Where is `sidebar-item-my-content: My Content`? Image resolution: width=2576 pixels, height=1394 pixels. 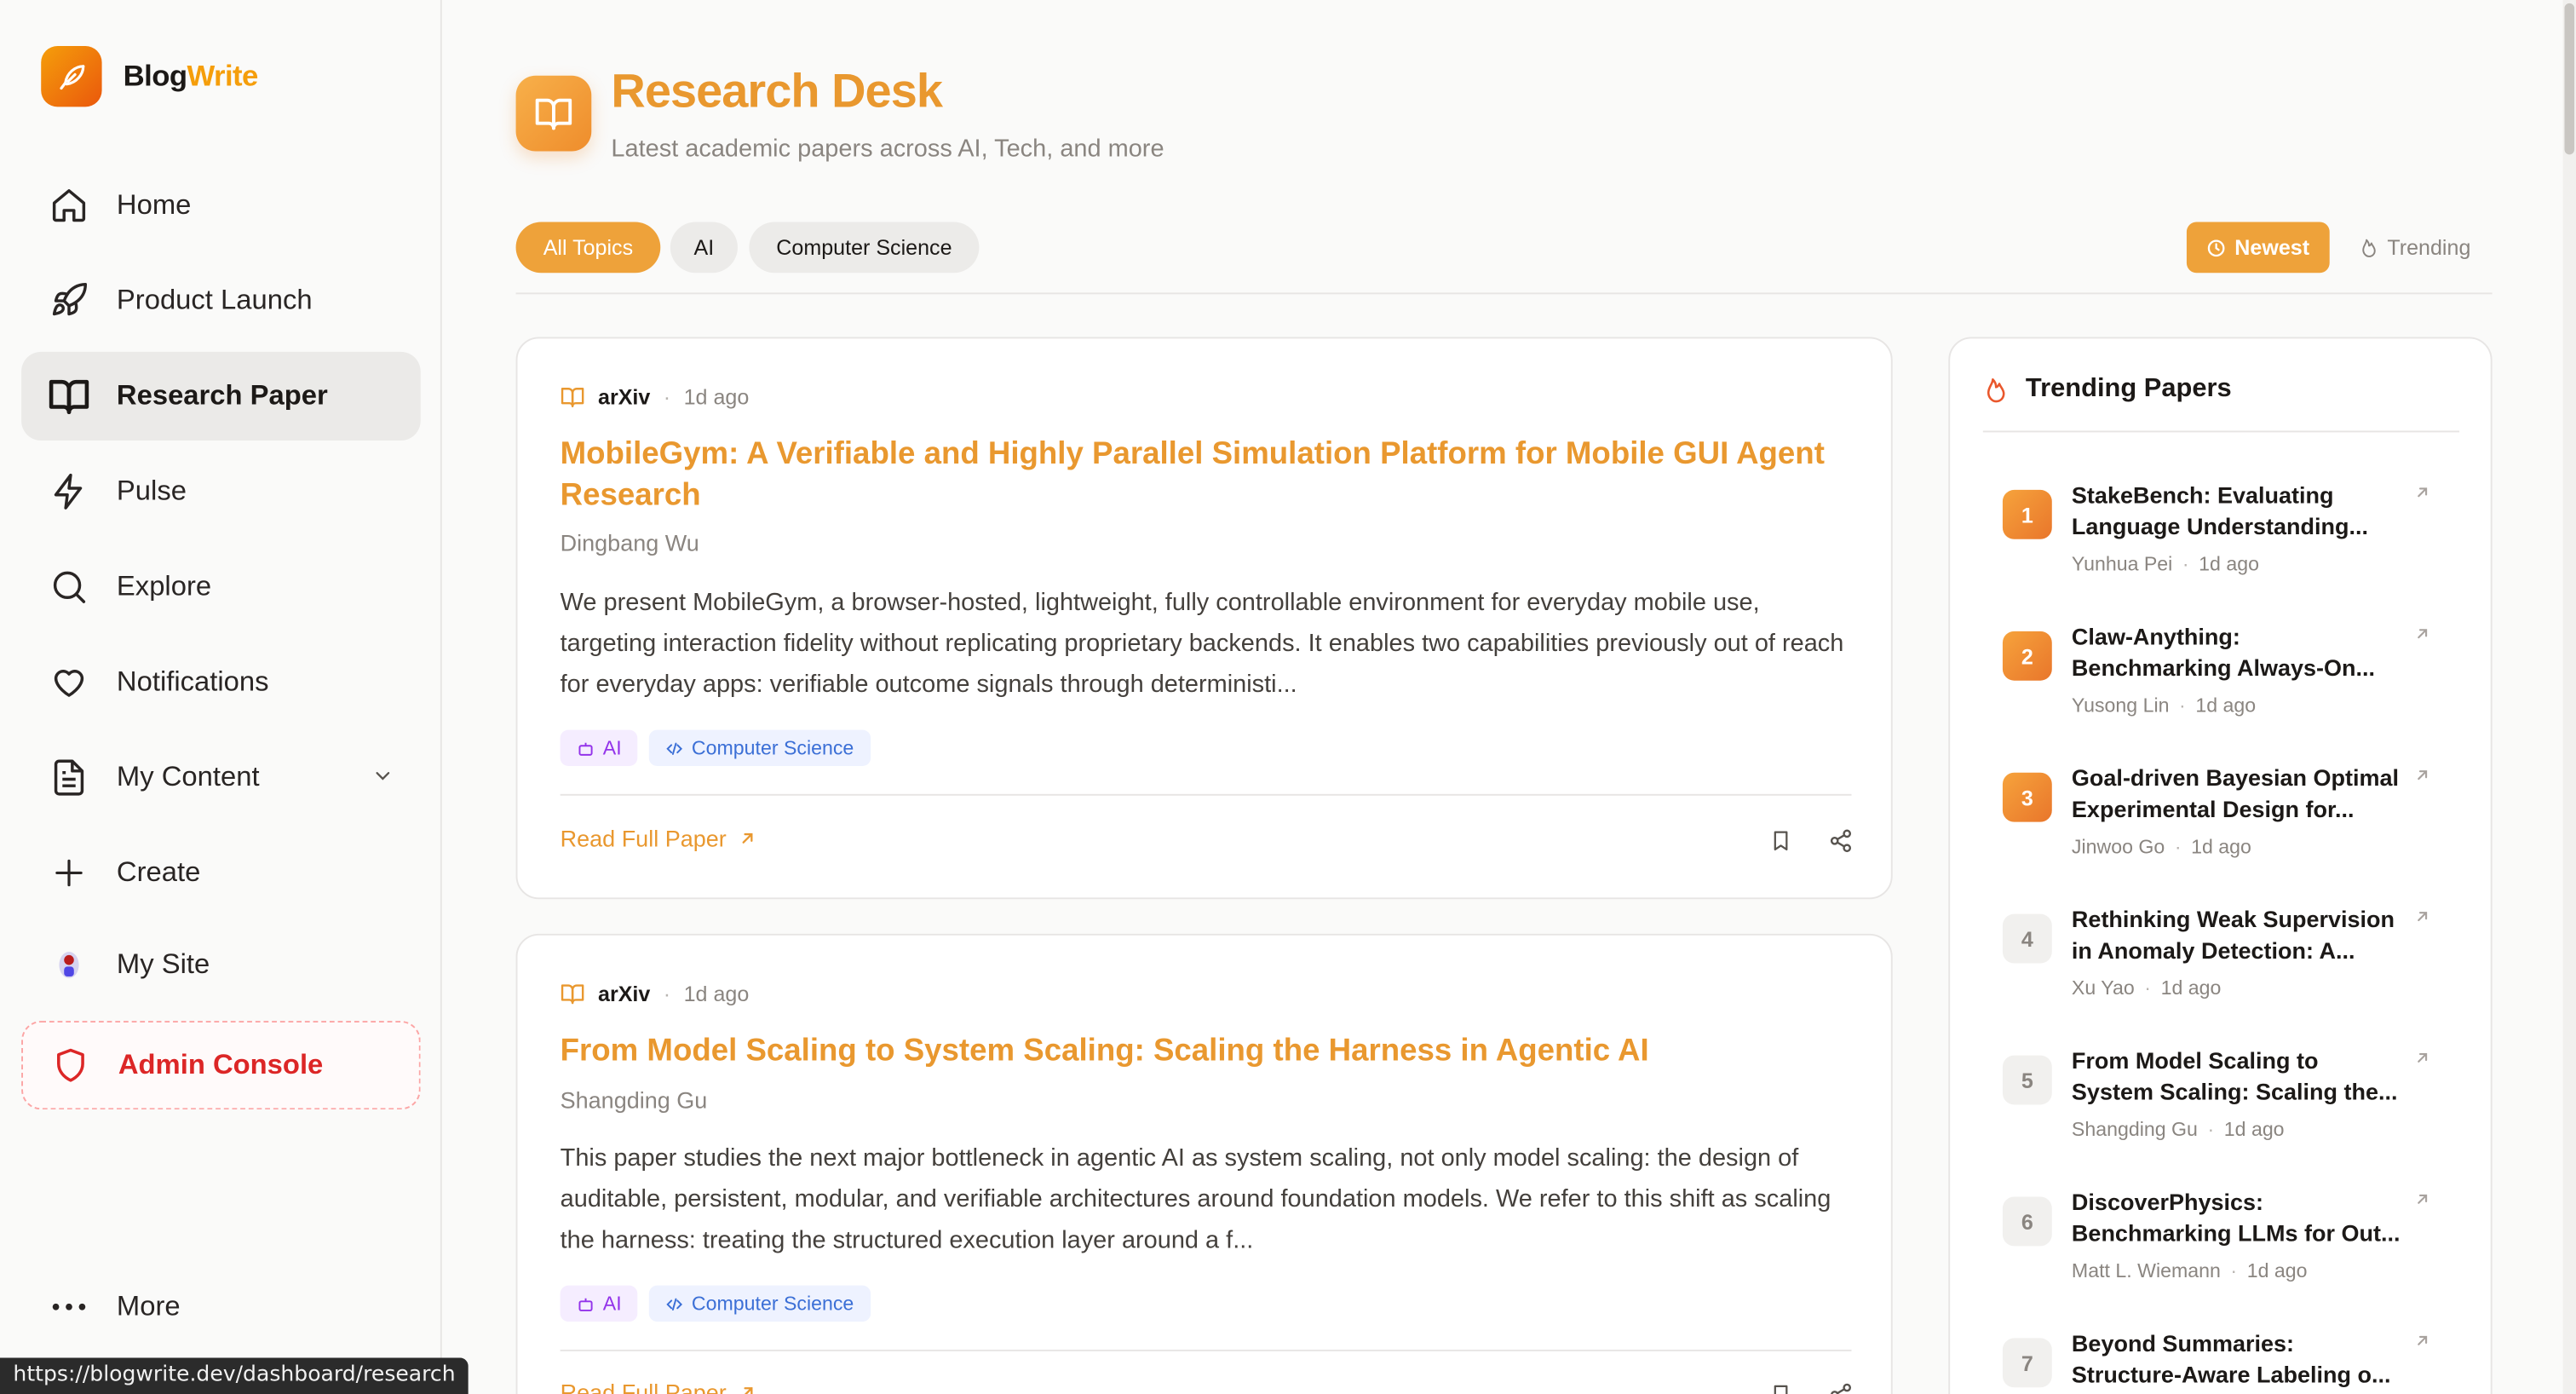
sidebar-item-my-content: My Content is located at coordinates (221, 777).